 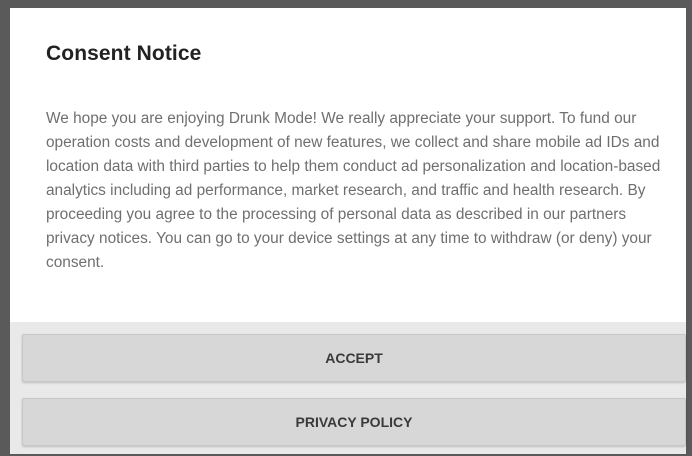 What do you see at coordinates (124, 53) in the screenshot?
I see `dialog-title: Consent Notice` at bounding box center [124, 53].